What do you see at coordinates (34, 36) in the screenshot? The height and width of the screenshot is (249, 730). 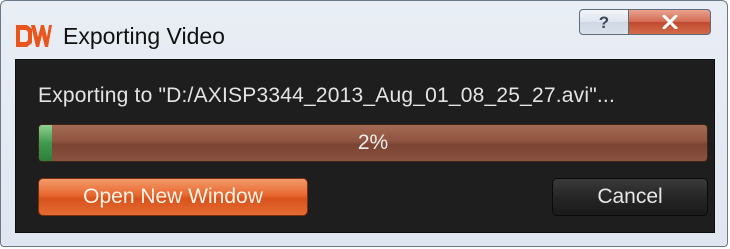 I see `dw-logo-icon` at bounding box center [34, 36].